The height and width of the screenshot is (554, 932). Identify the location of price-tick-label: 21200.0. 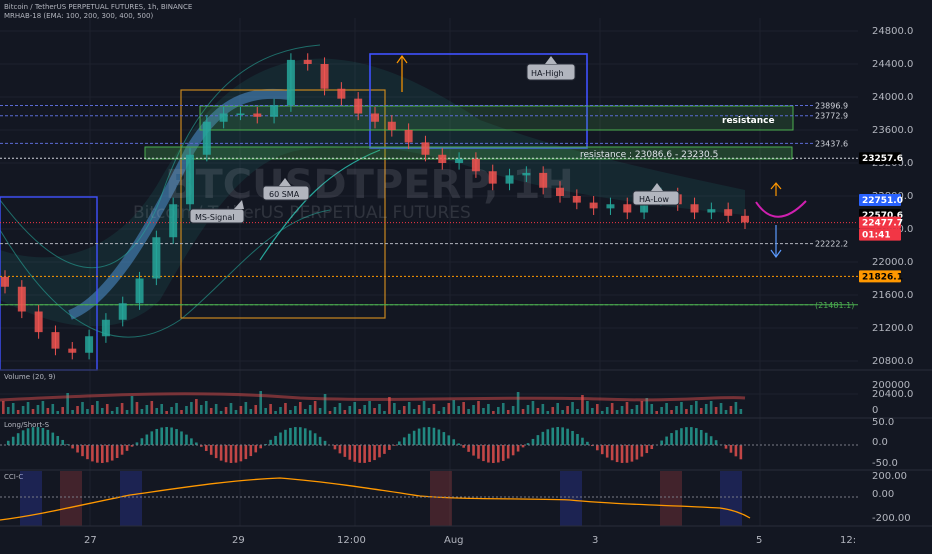
(892, 328).